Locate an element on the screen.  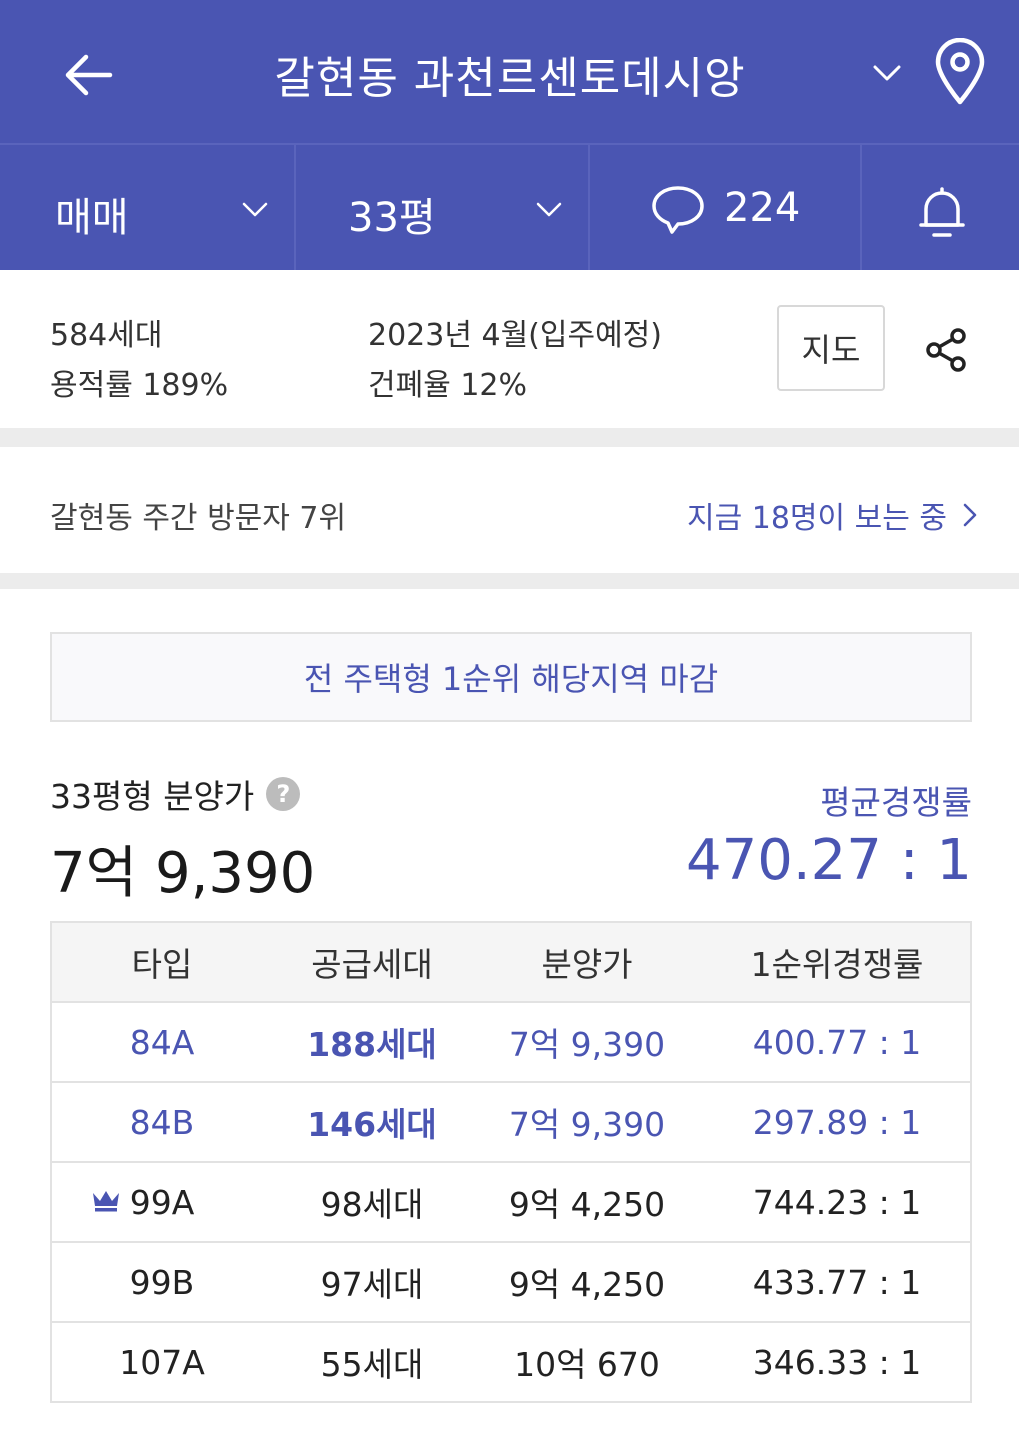
type-cell: 107A is located at coordinates (162, 1362).